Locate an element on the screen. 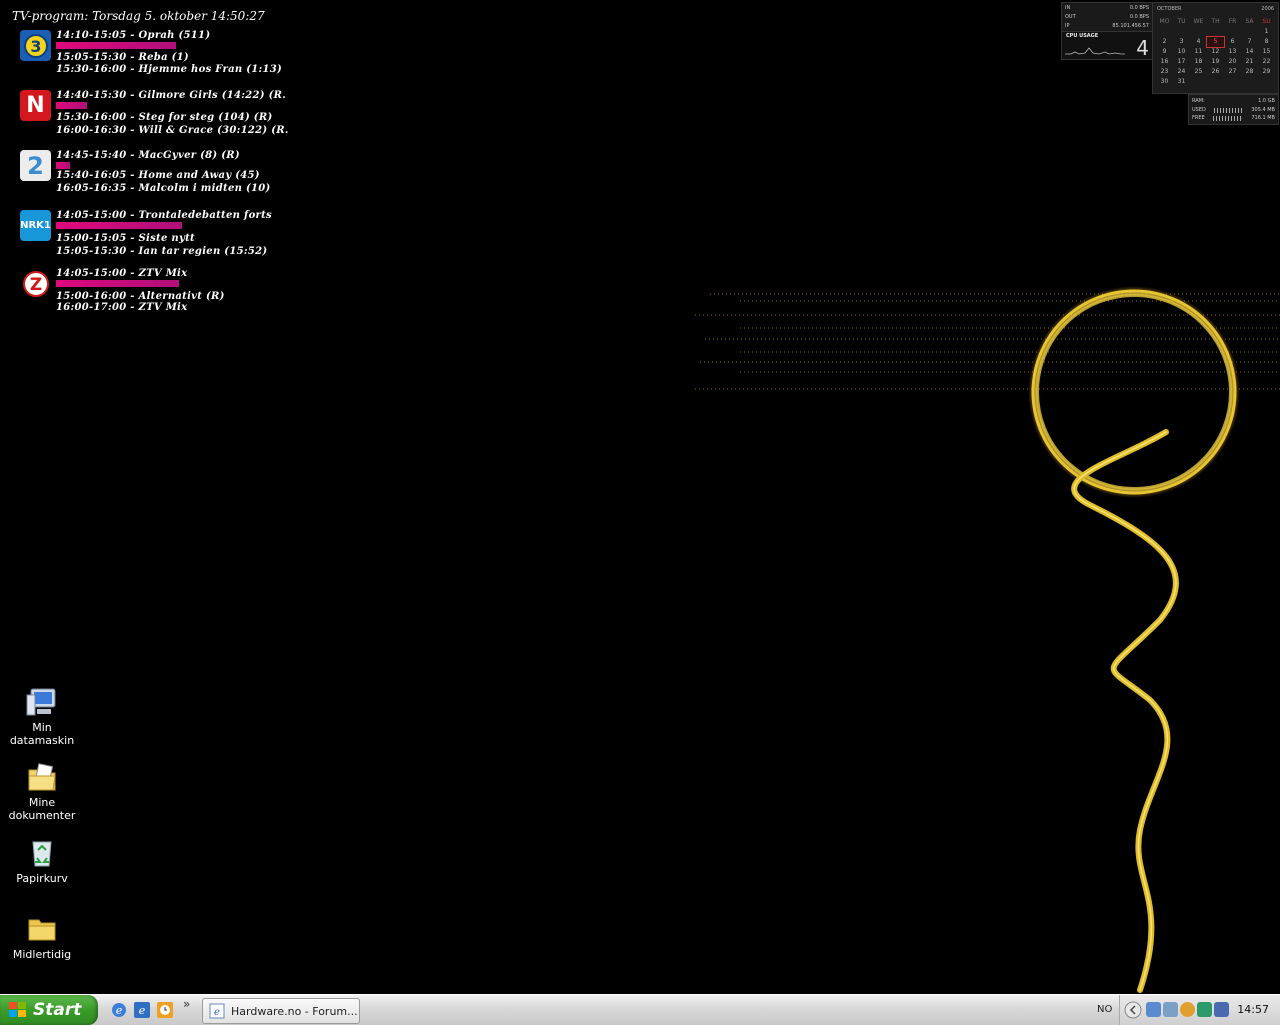 The image size is (1280, 1025). net-in-label: IN is located at coordinates (1068, 8).